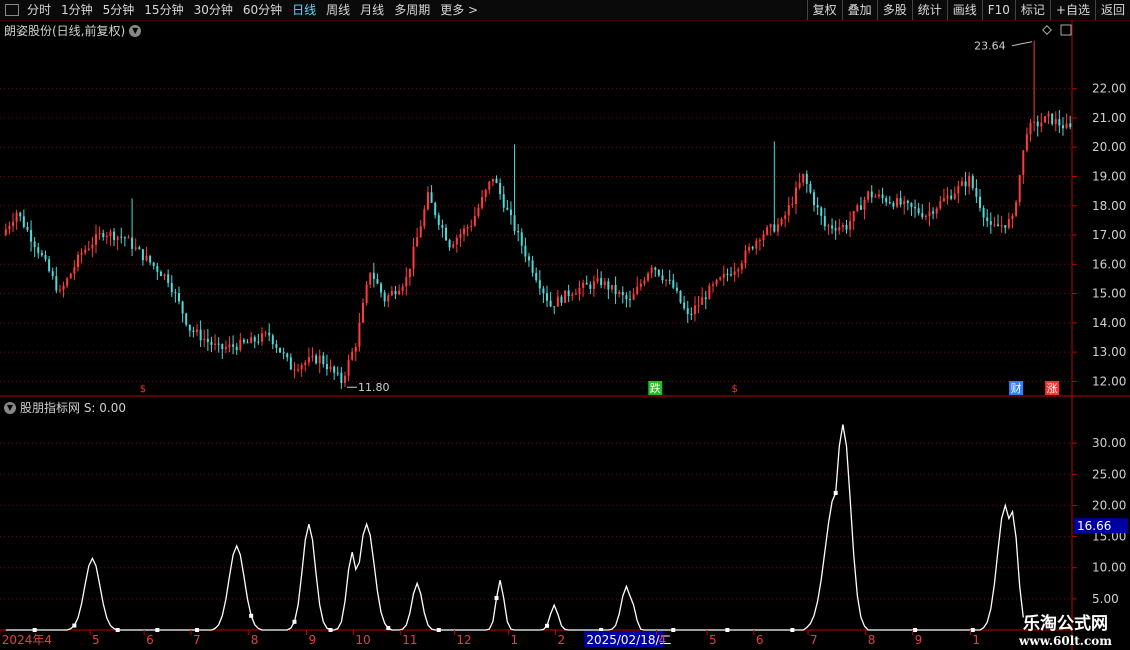  I want to click on period-tab: 月线, so click(372, 10).